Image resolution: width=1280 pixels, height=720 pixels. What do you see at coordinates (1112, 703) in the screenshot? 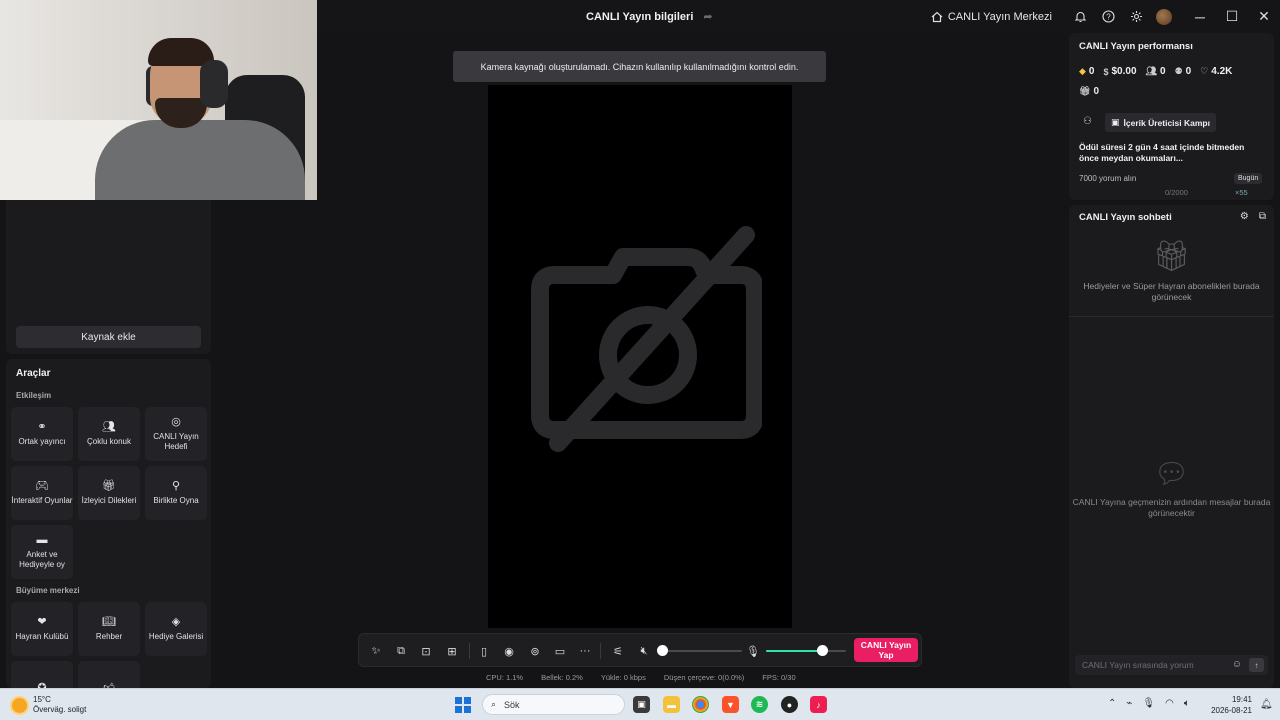
I see `chevron-up-icon: ⌃` at bounding box center [1112, 703].